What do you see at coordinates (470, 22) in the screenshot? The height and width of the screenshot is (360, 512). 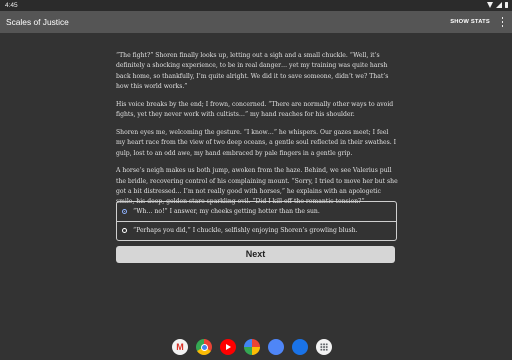 I see `show-stats-button: SHOW STATS` at bounding box center [470, 22].